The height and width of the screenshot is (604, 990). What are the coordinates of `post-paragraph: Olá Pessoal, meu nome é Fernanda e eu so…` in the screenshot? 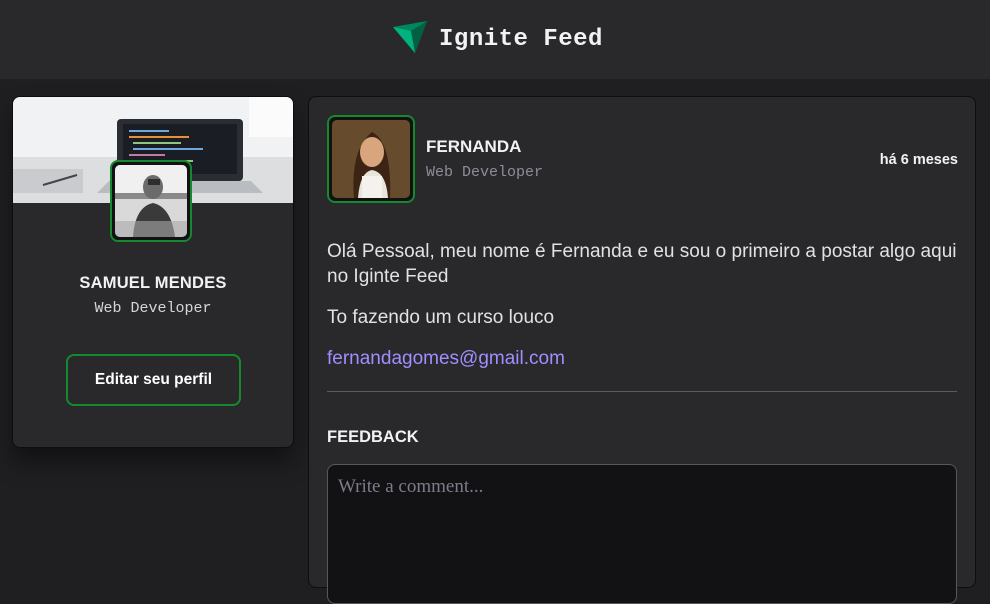 It's located at (642, 264).